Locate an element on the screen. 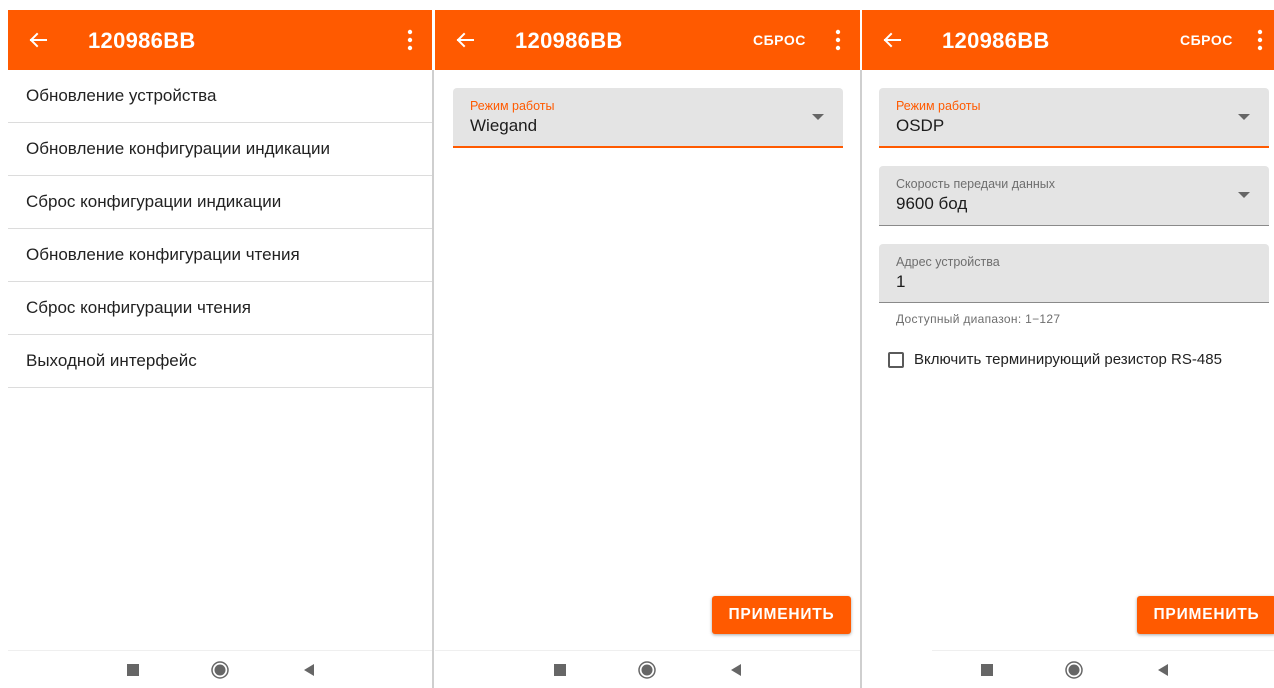 The height and width of the screenshot is (688, 1274). screen-divider-left is located at coordinates (433, 379).